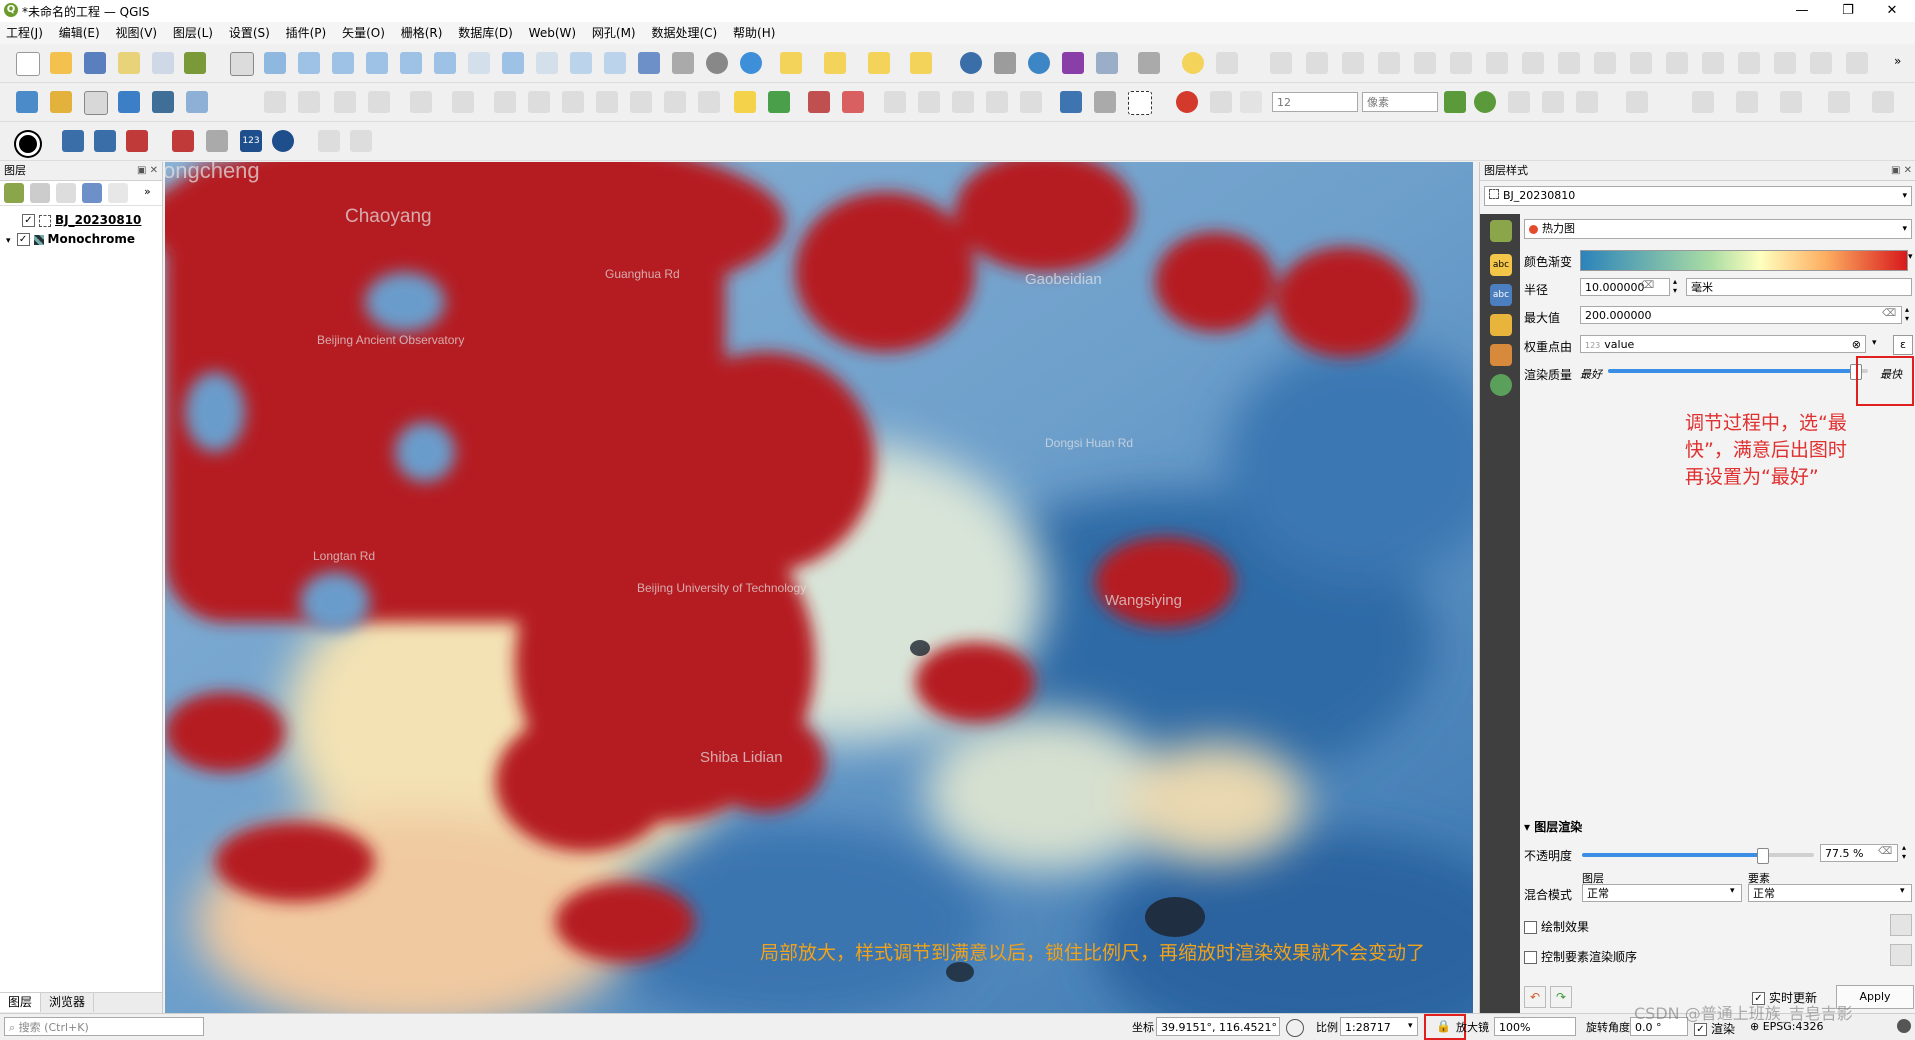 The width and height of the screenshot is (1915, 1040). Describe the element at coordinates (1698, 196) in the screenshot. I see `layer-select: BJ_20230810 ▾` at that location.